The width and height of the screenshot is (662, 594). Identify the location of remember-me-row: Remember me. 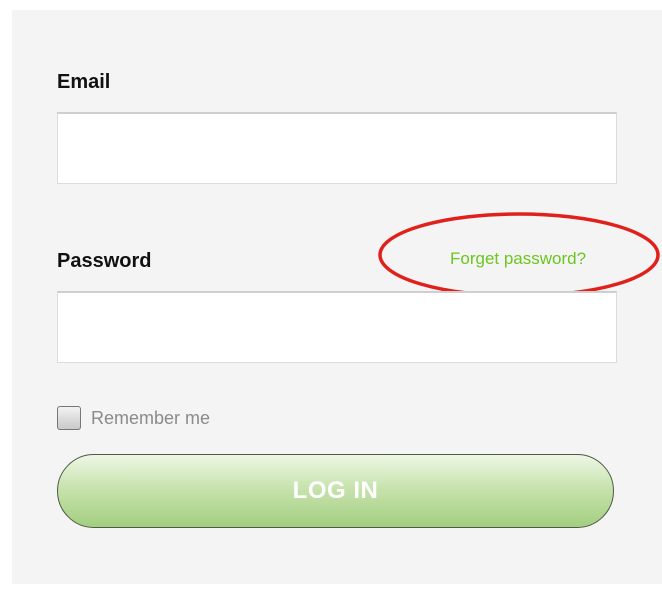
(133, 418).